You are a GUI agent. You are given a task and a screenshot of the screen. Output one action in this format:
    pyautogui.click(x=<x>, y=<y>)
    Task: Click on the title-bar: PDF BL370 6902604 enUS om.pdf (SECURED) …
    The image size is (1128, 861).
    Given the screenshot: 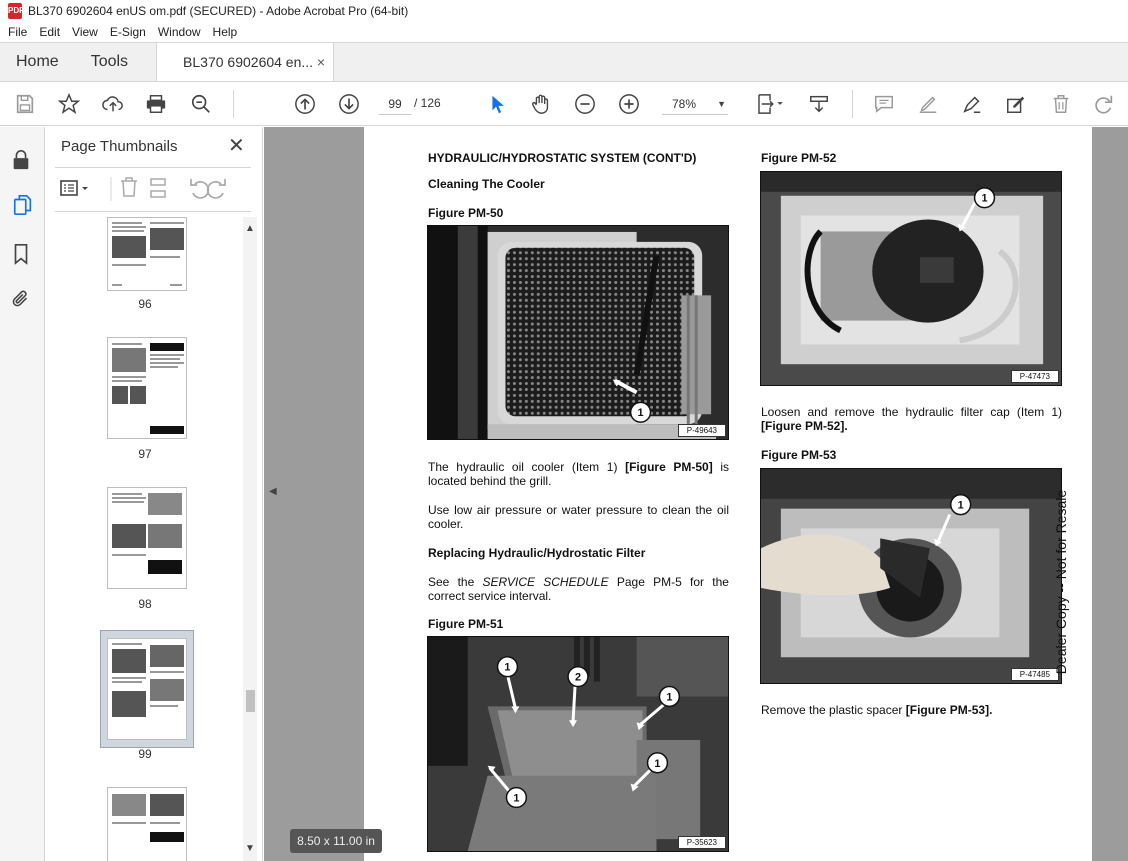 What is the action you would take?
    pyautogui.click(x=564, y=11)
    